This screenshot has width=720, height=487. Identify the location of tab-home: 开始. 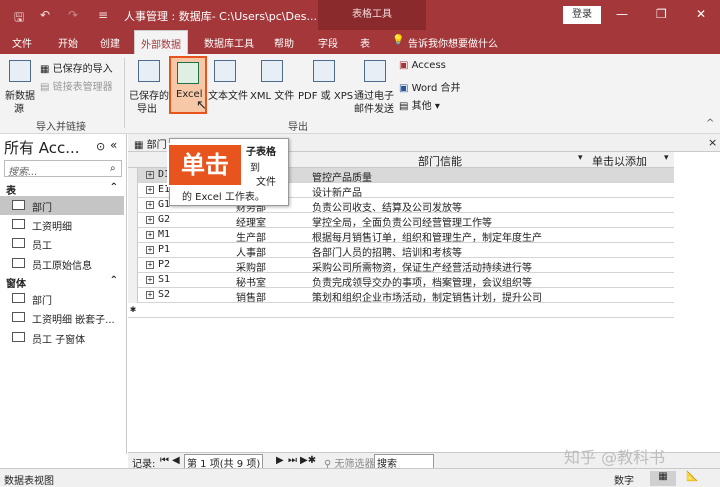
(68, 42).